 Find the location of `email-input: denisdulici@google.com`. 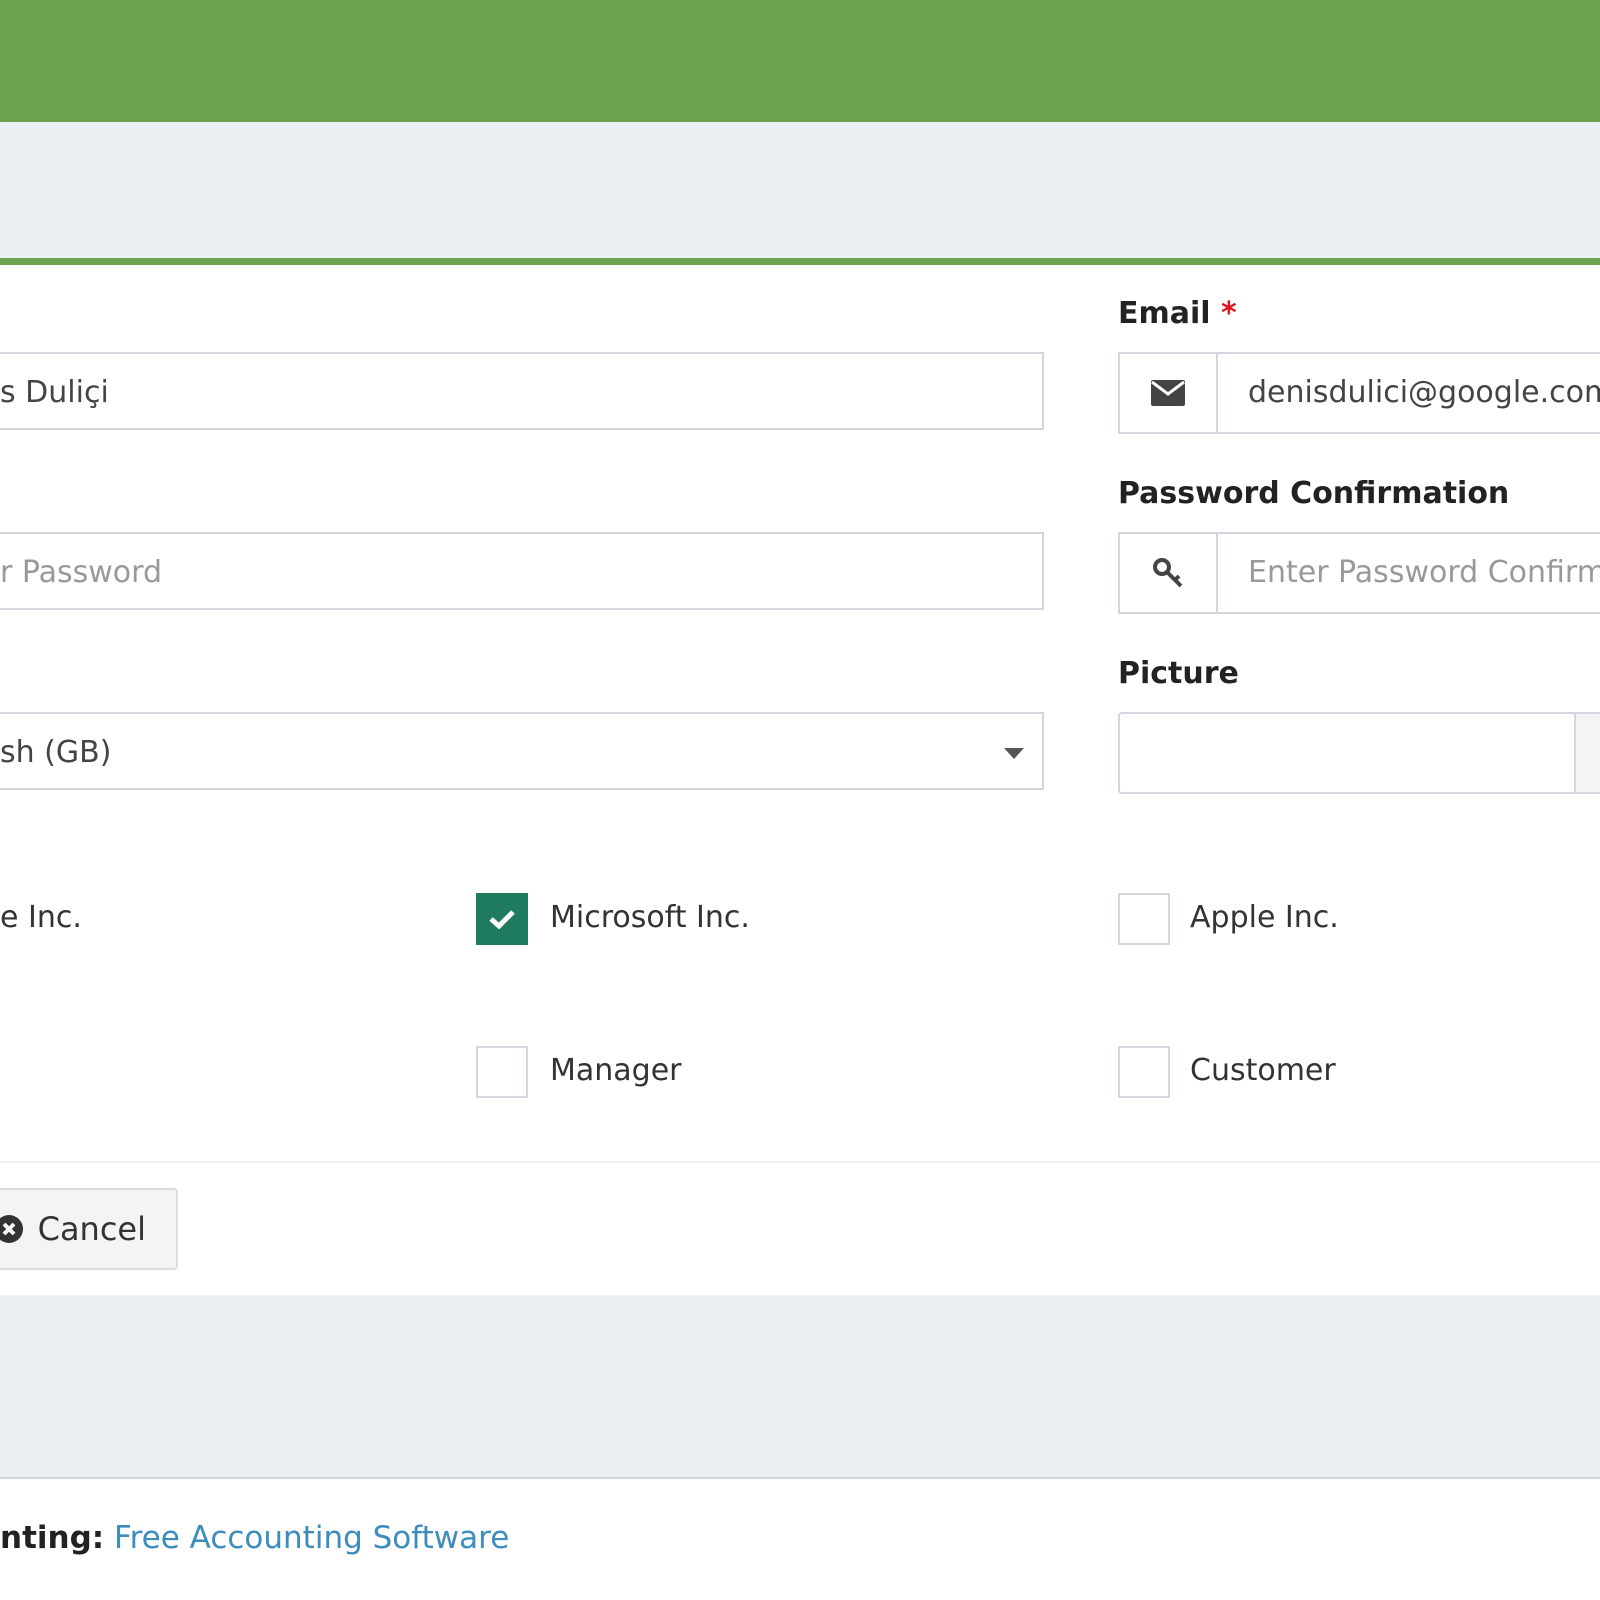

email-input: denisdulici@google.com is located at coordinates (1408, 393).